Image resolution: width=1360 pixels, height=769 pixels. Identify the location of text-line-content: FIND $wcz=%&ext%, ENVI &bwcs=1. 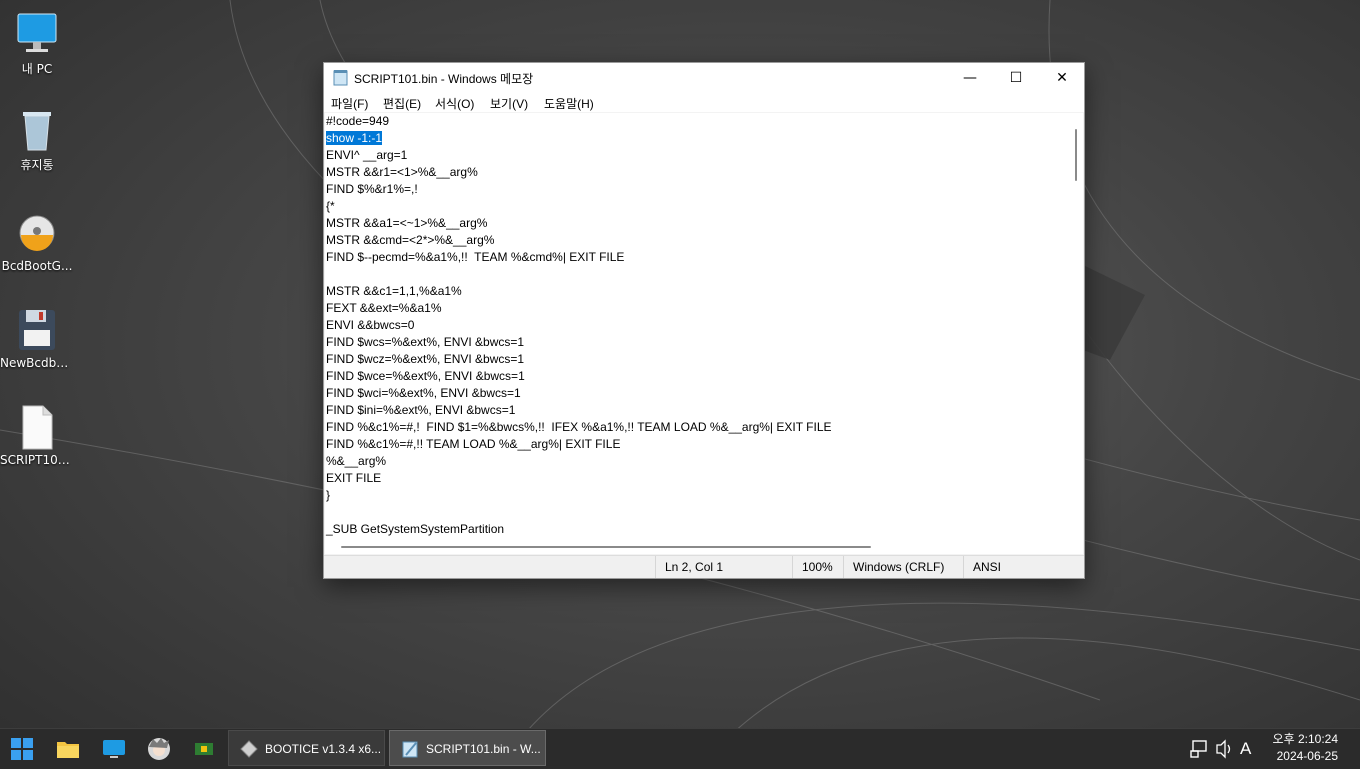
(425, 359).